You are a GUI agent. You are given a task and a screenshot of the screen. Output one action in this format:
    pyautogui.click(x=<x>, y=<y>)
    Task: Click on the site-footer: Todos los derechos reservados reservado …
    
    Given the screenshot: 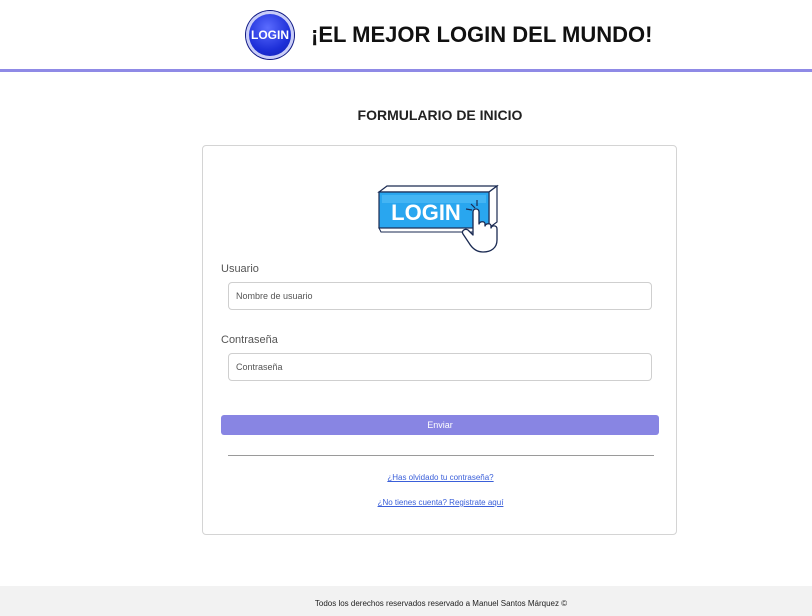 What is the action you would take?
    pyautogui.click(x=406, y=601)
    